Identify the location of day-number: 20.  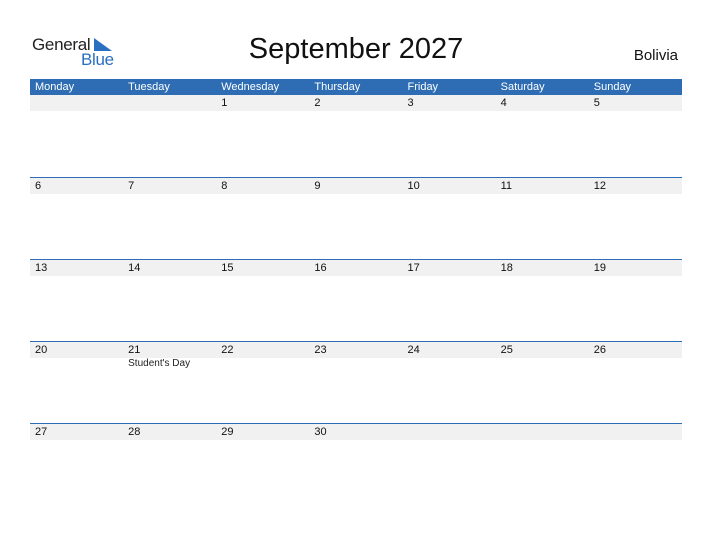
(41, 350).